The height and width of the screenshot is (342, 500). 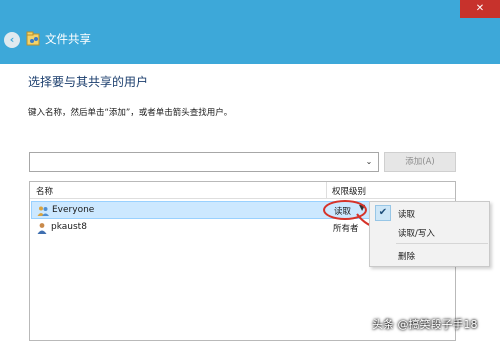 What do you see at coordinates (429, 213) in the screenshot?
I see `menu-item-read: ✔ 读取` at bounding box center [429, 213].